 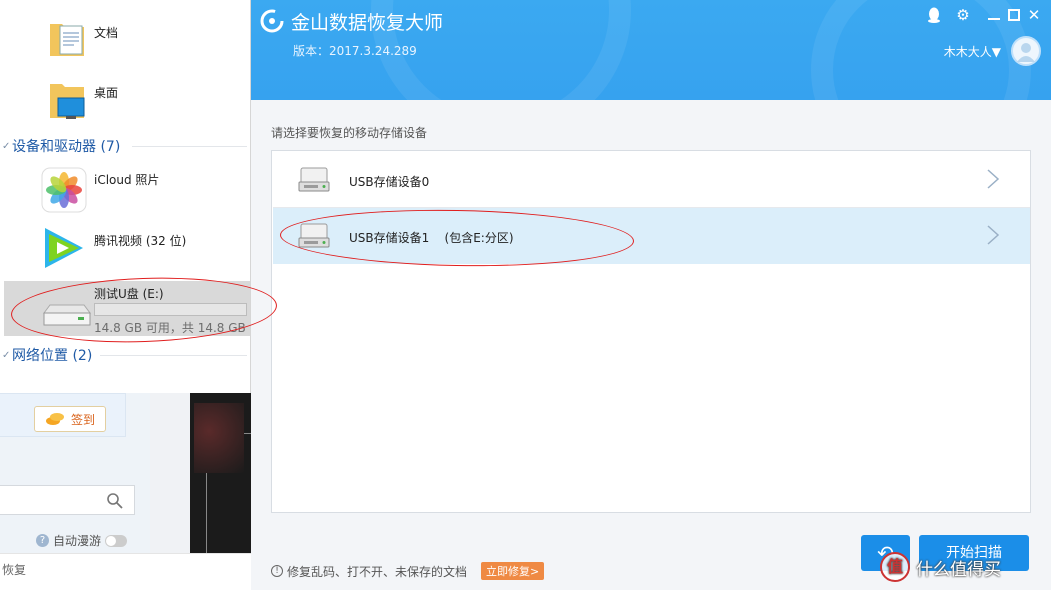 What do you see at coordinates (513, 571) in the screenshot?
I see `fix-now-button: 立即修复>` at bounding box center [513, 571].